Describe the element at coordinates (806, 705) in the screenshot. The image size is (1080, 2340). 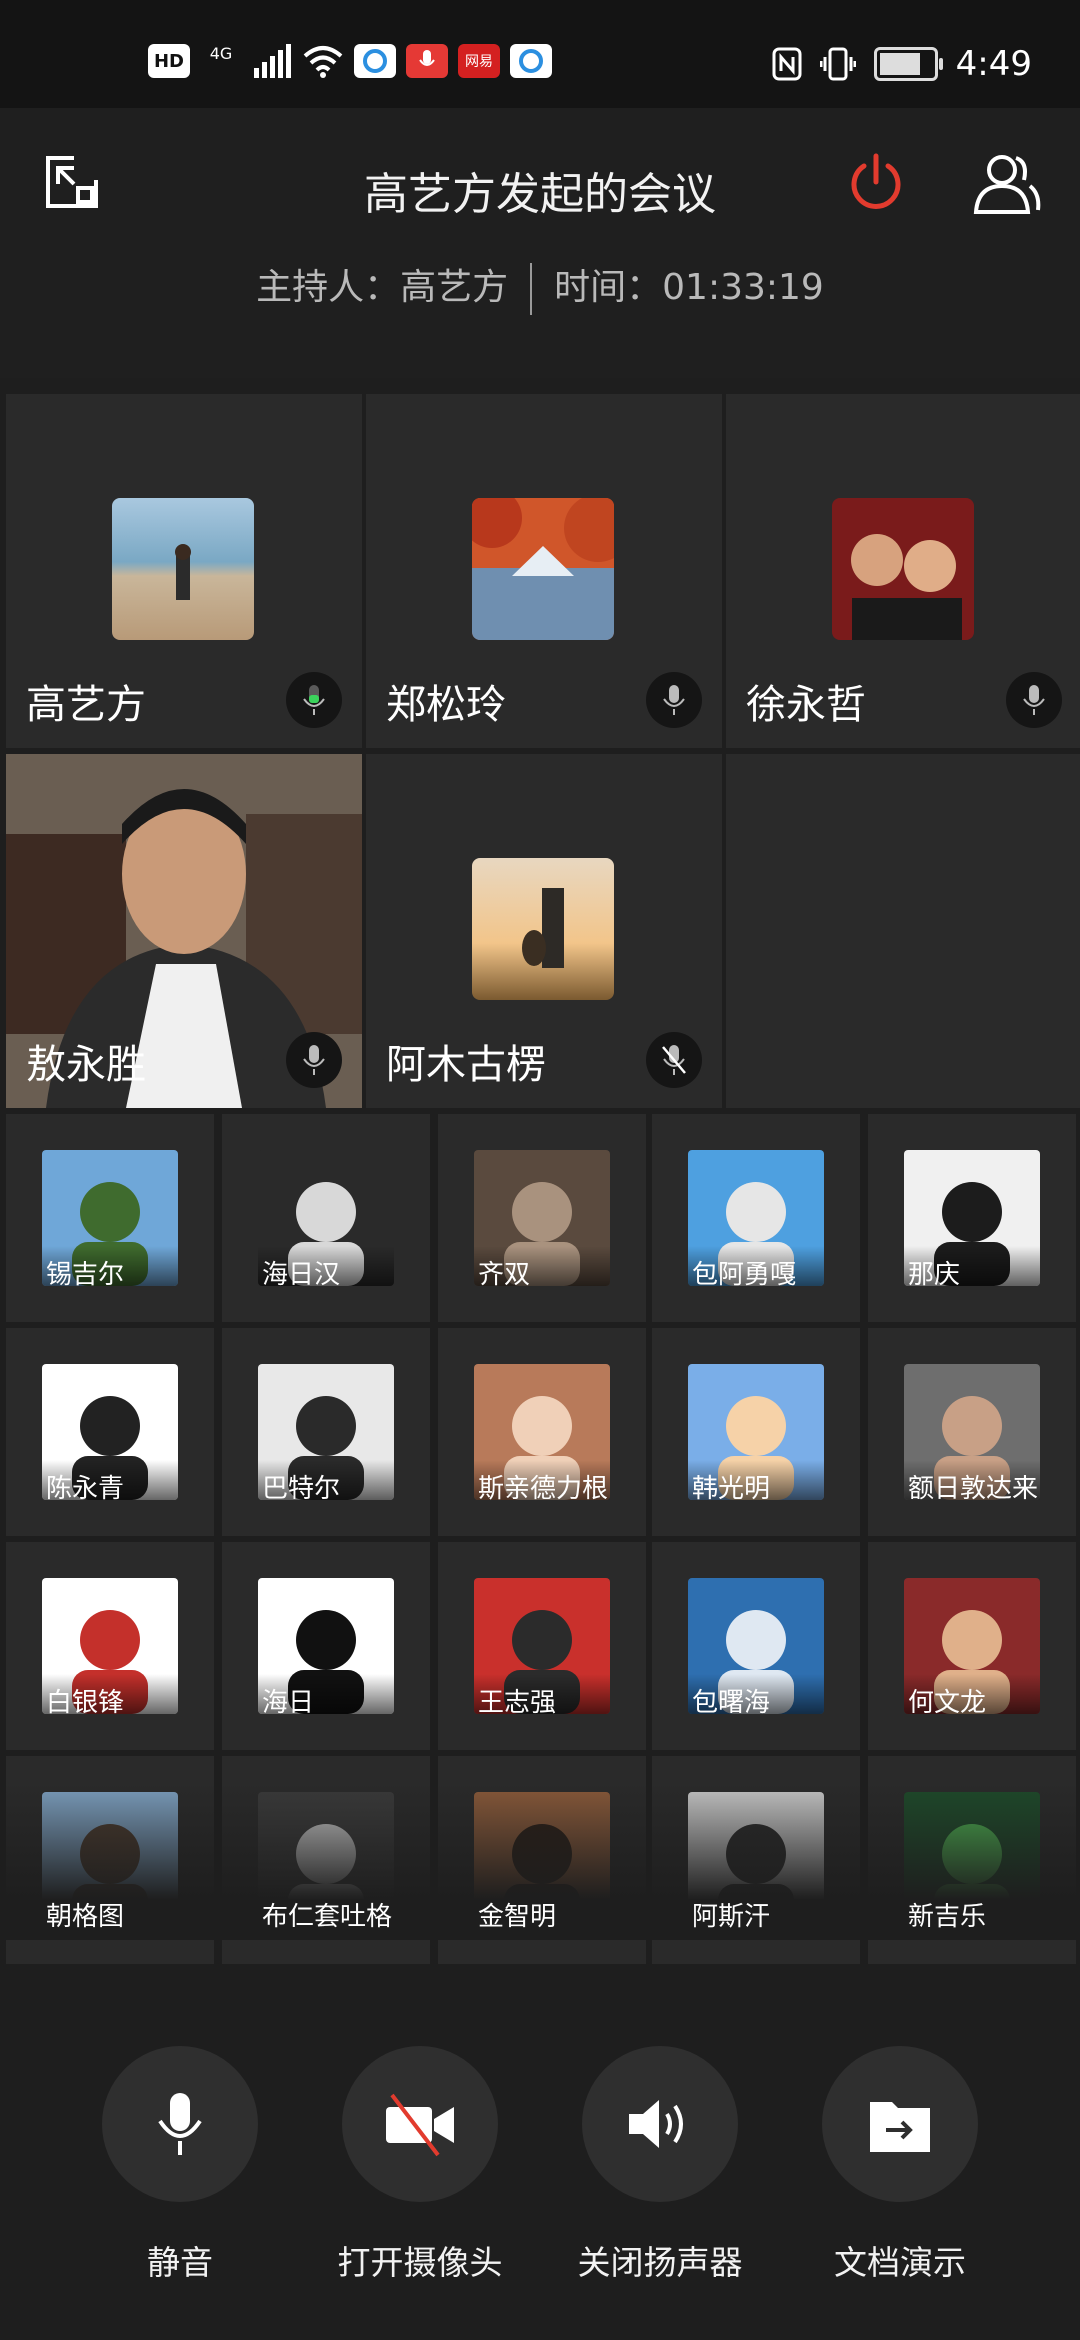
I see `participant-name: 徐永哲` at that location.